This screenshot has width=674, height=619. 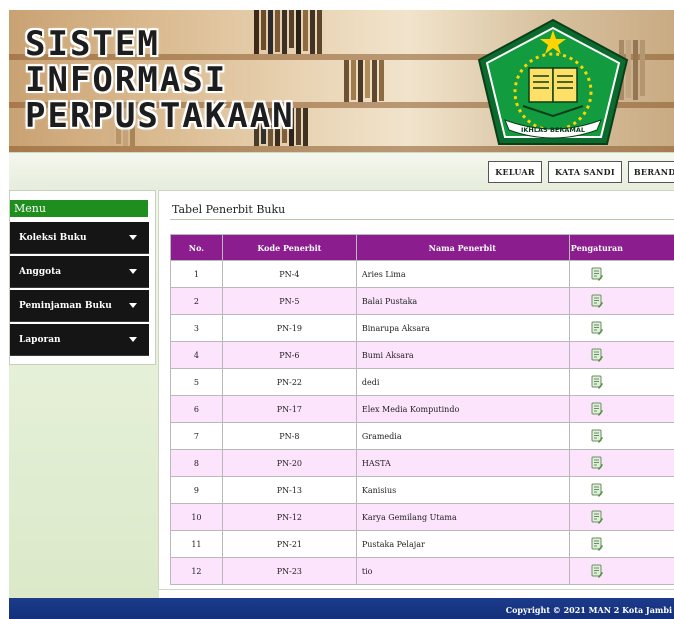 I want to click on table-row: 2 PN-5 Balai Pustaka, so click(x=422, y=301).